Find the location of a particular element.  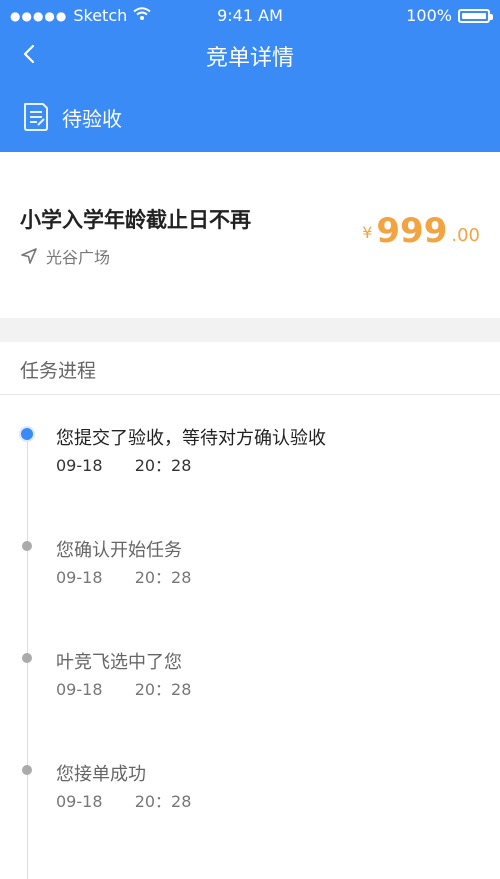

step-text: 叶竞飞选中了您 is located at coordinates (119, 662).